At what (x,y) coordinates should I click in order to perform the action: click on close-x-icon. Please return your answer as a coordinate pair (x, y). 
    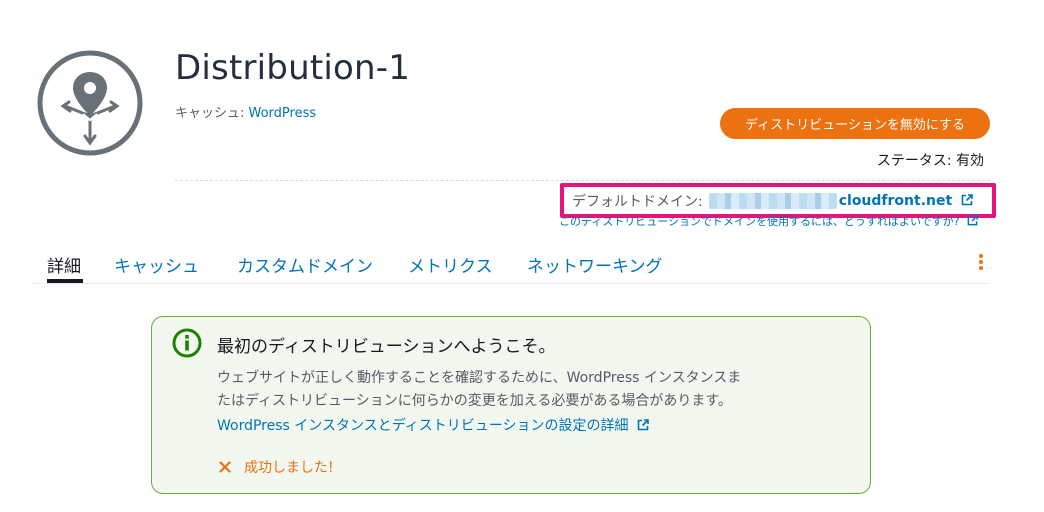
    Looking at the image, I should click on (225, 467).